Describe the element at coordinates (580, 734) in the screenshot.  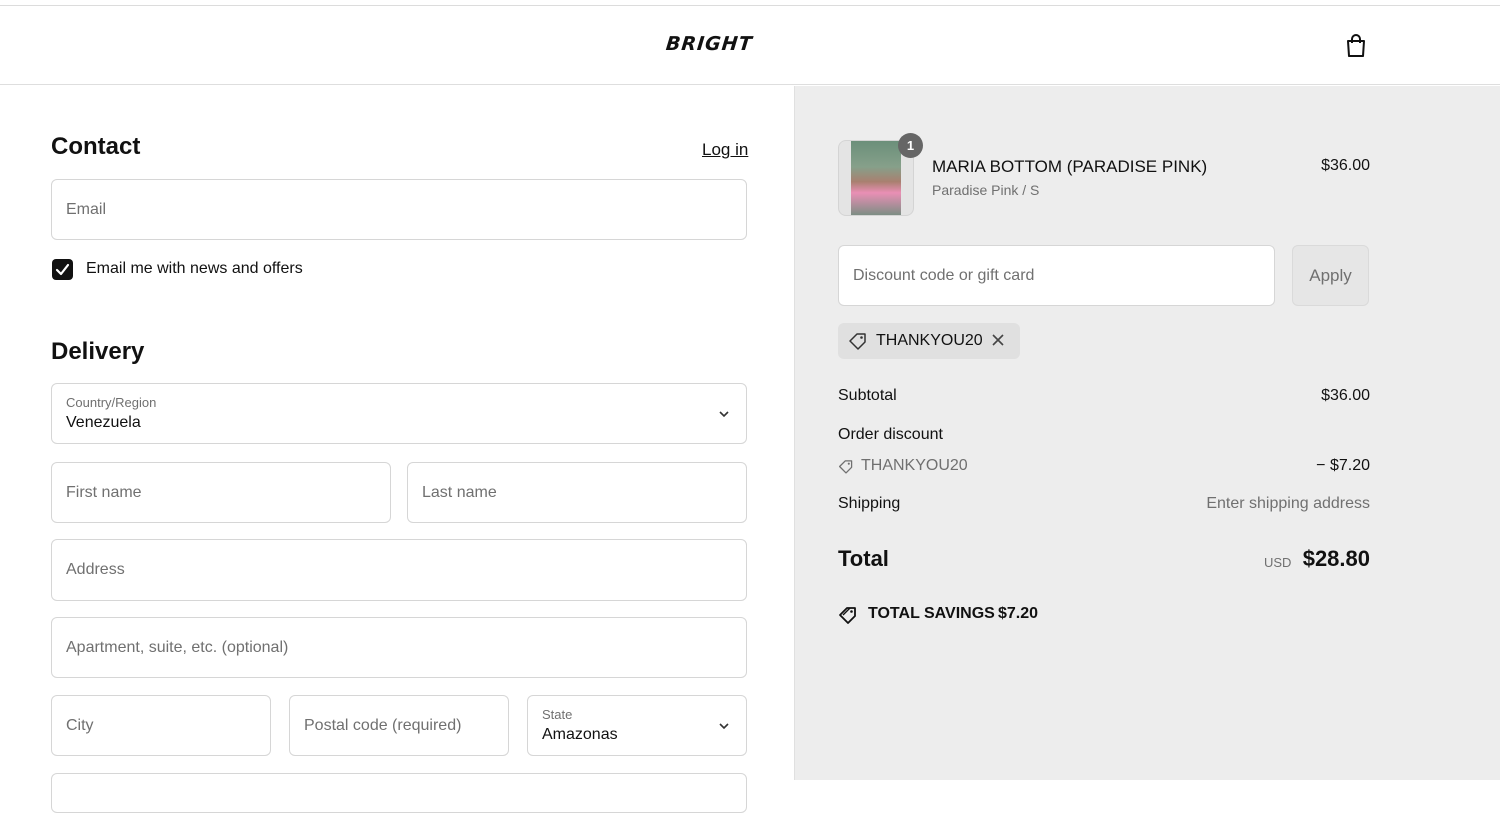
I see `state-value: Amazonas` at that location.